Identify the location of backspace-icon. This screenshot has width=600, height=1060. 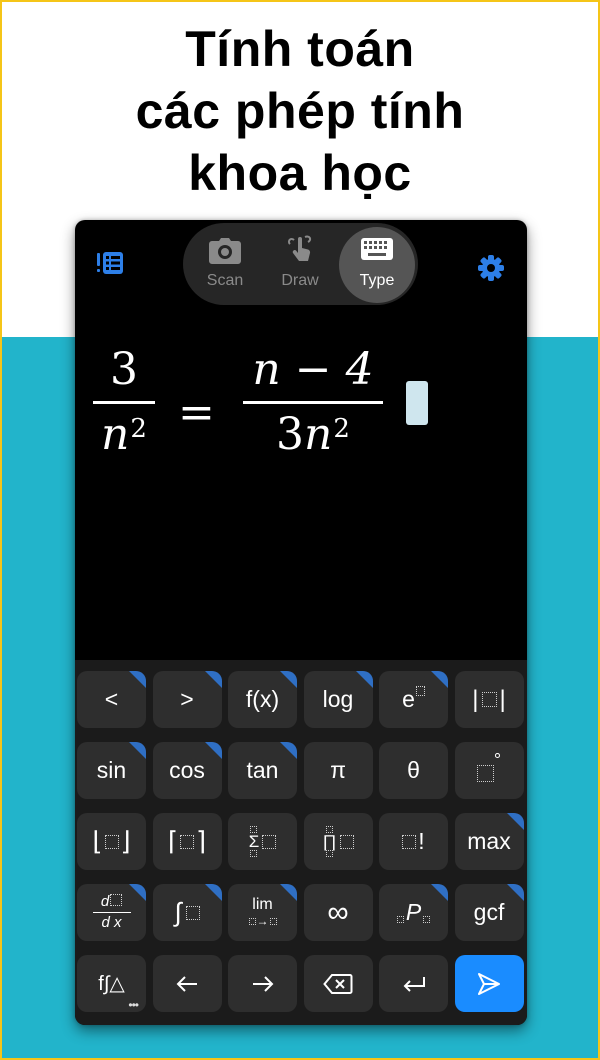
(338, 983).